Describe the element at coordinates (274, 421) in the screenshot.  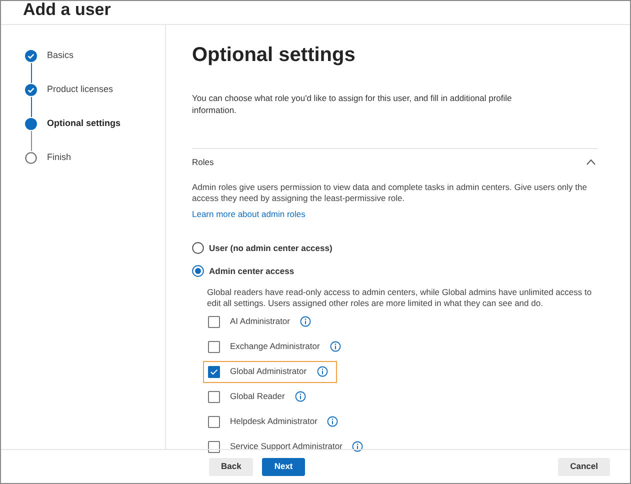
I see `checkbox-label: Helpdesk Administrator` at that location.